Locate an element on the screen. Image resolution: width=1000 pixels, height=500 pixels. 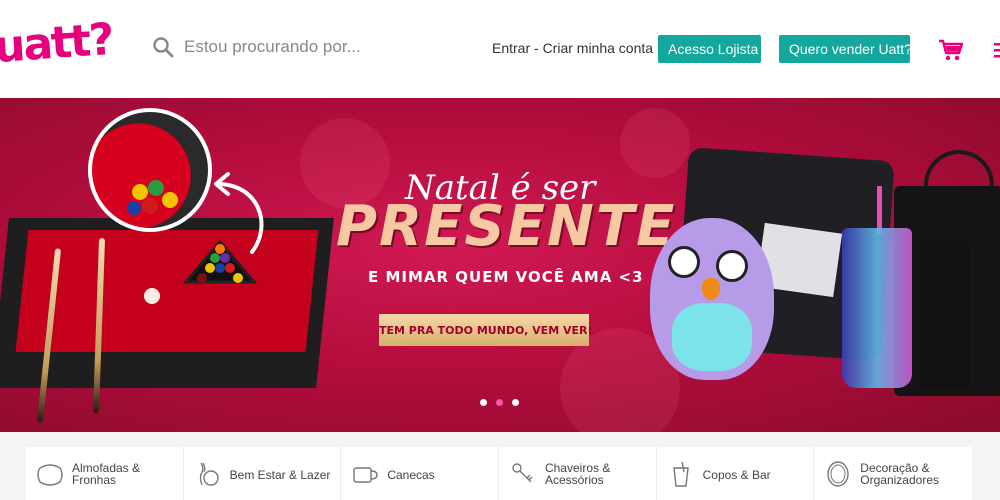
banner-headline-main: PRESENTE is located at coordinates (506, 226).